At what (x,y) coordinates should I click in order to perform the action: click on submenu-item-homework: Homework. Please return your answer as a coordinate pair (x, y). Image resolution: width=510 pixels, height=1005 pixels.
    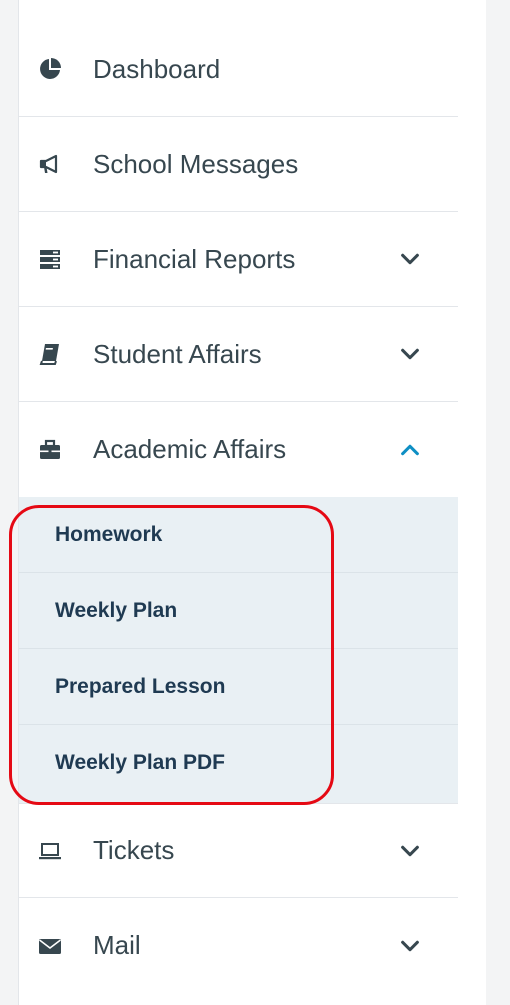
    Looking at the image, I should click on (239, 535).